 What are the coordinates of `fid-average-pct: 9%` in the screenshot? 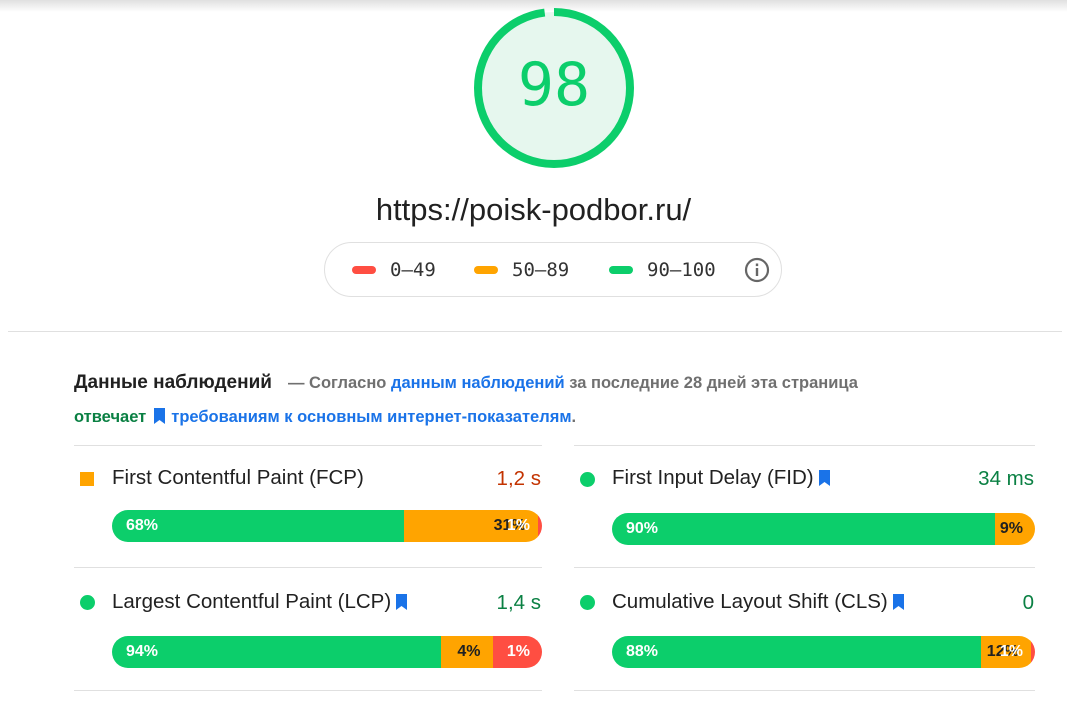 It's located at (1011, 528).